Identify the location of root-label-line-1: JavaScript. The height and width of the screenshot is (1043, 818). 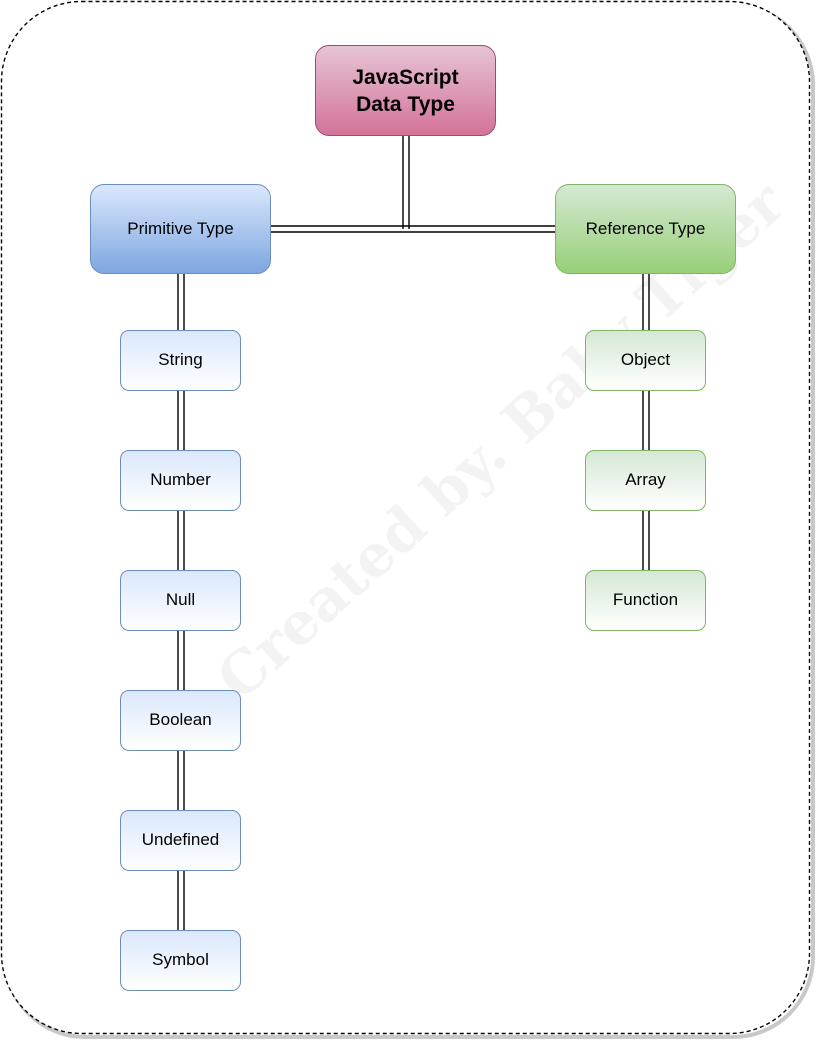
(405, 77).